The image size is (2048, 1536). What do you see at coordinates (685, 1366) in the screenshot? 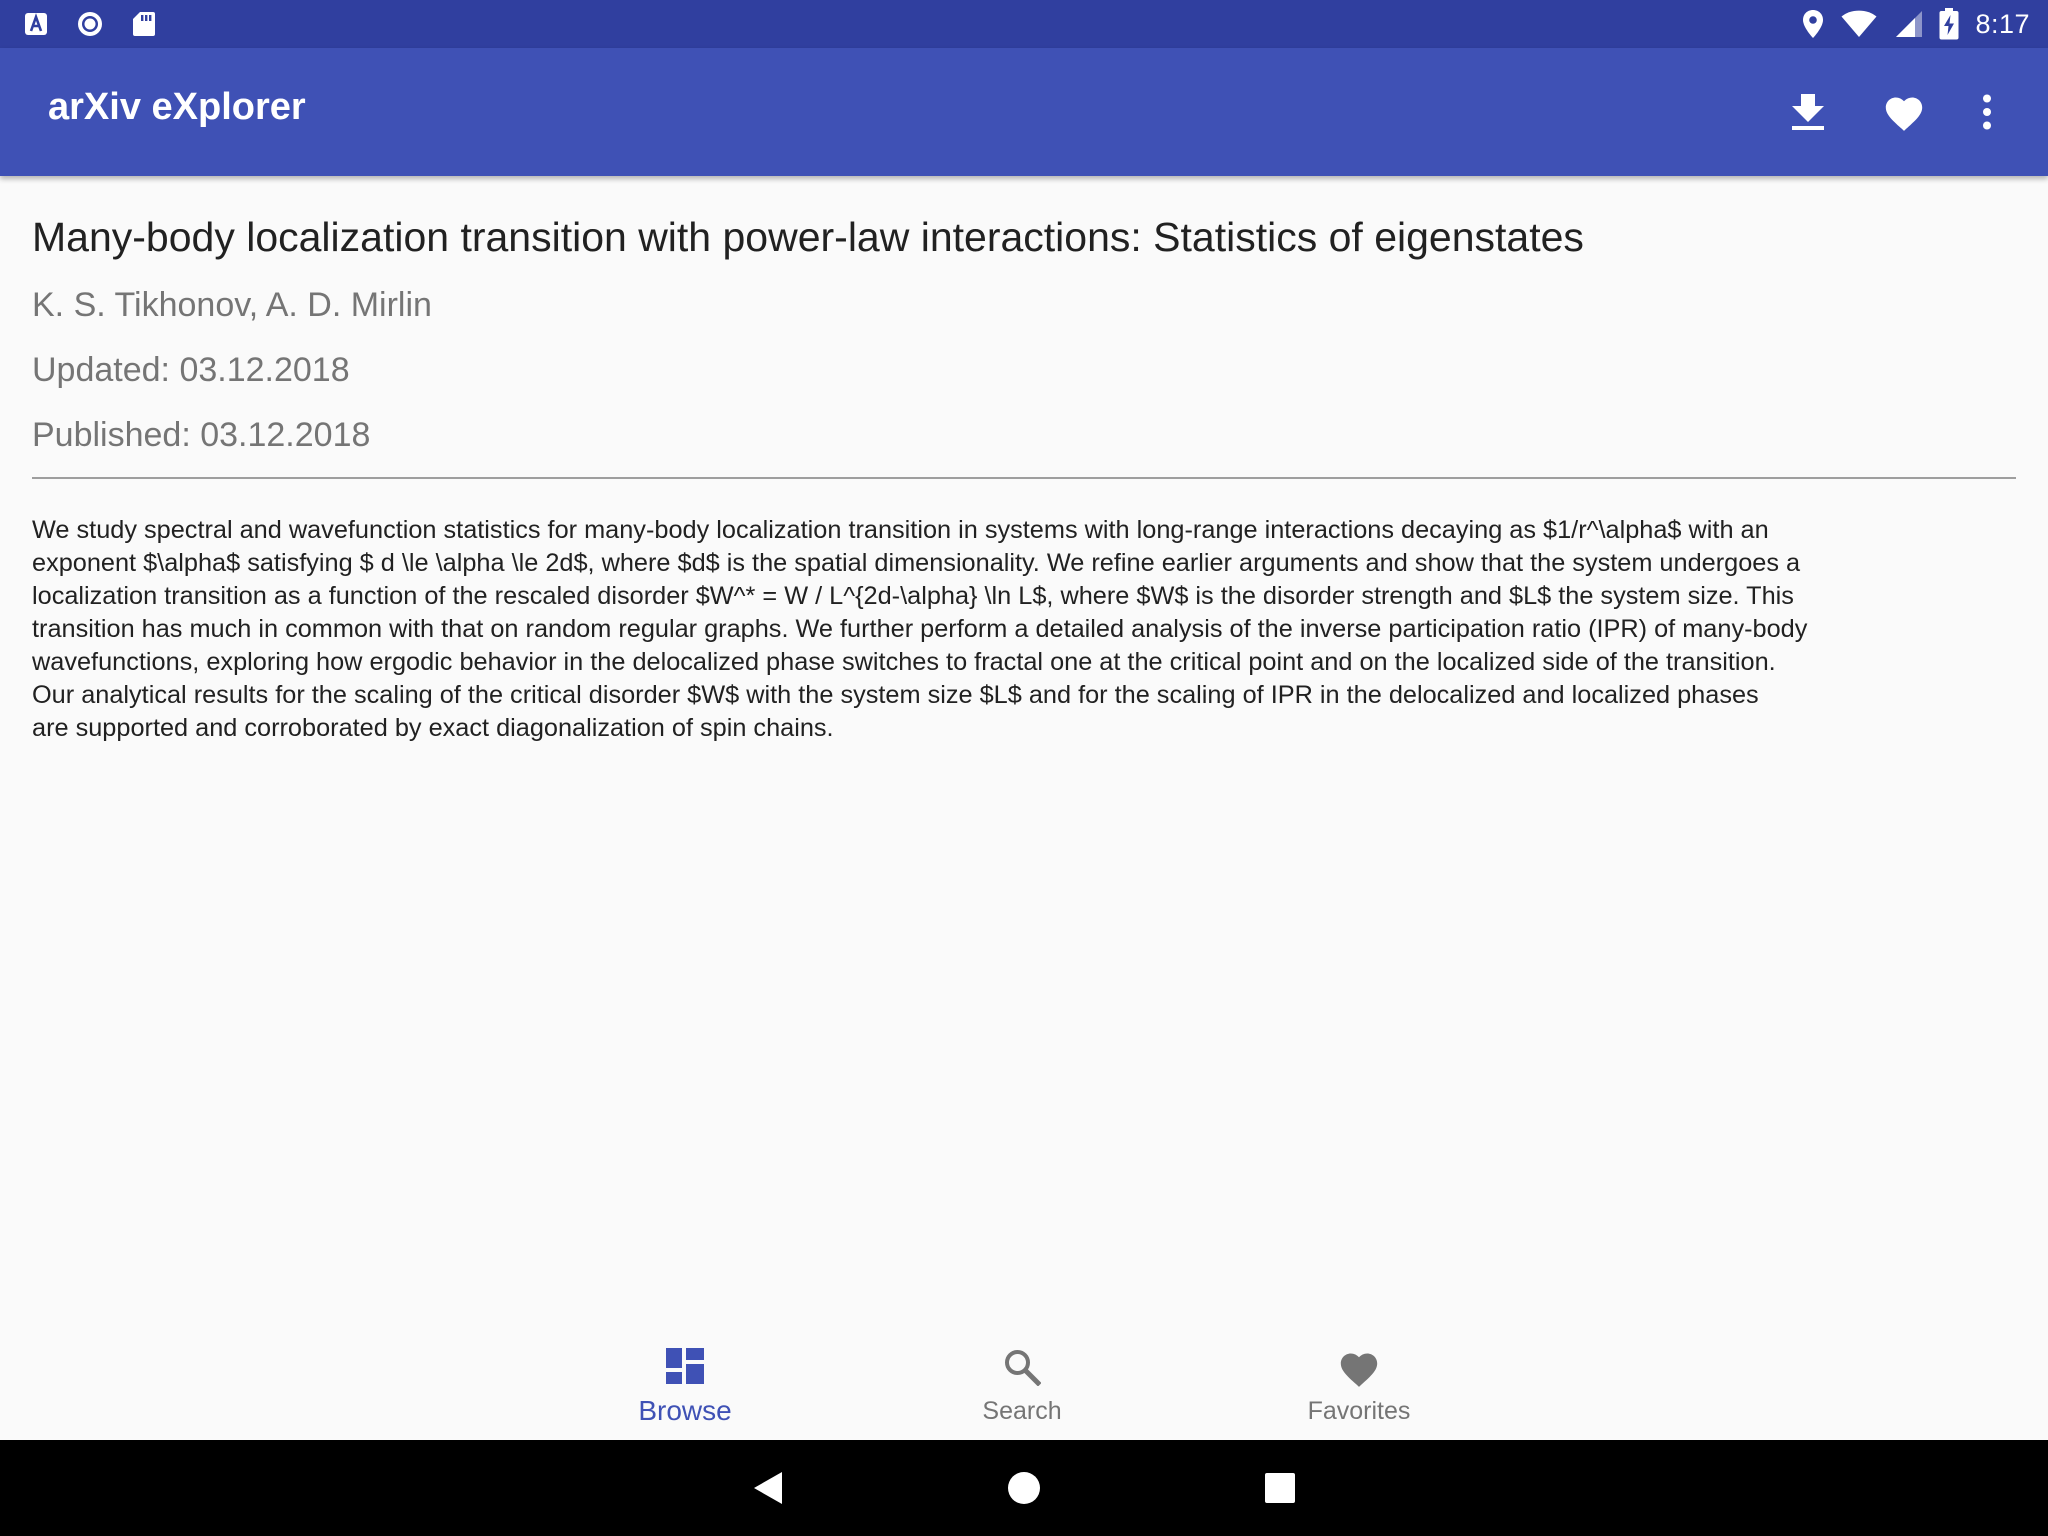
I see `dashboard-icon` at bounding box center [685, 1366].